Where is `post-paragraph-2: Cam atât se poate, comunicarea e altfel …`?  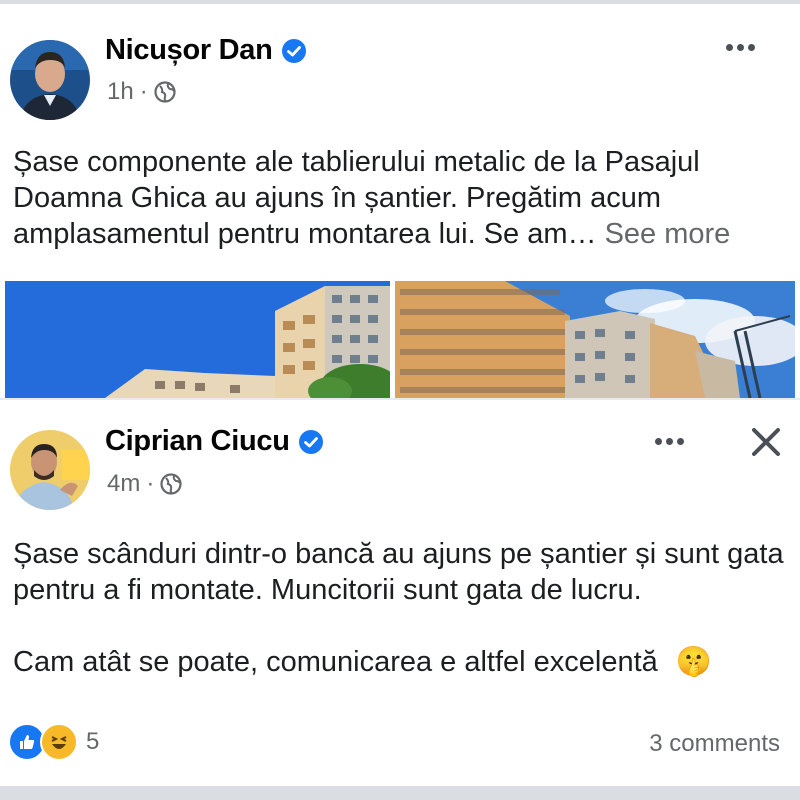
post-paragraph-2: Cam atât se poate, comunicarea e altfel … is located at coordinates (405, 662).